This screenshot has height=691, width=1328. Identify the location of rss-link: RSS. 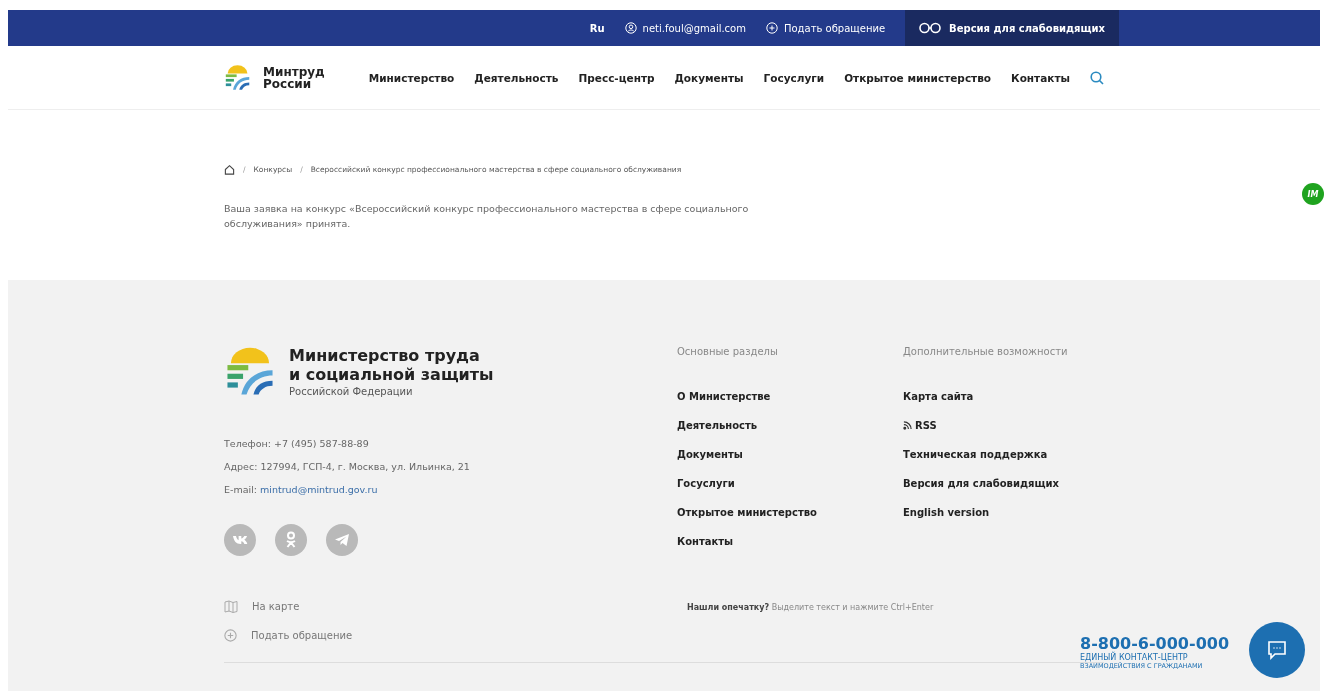
(1003, 425).